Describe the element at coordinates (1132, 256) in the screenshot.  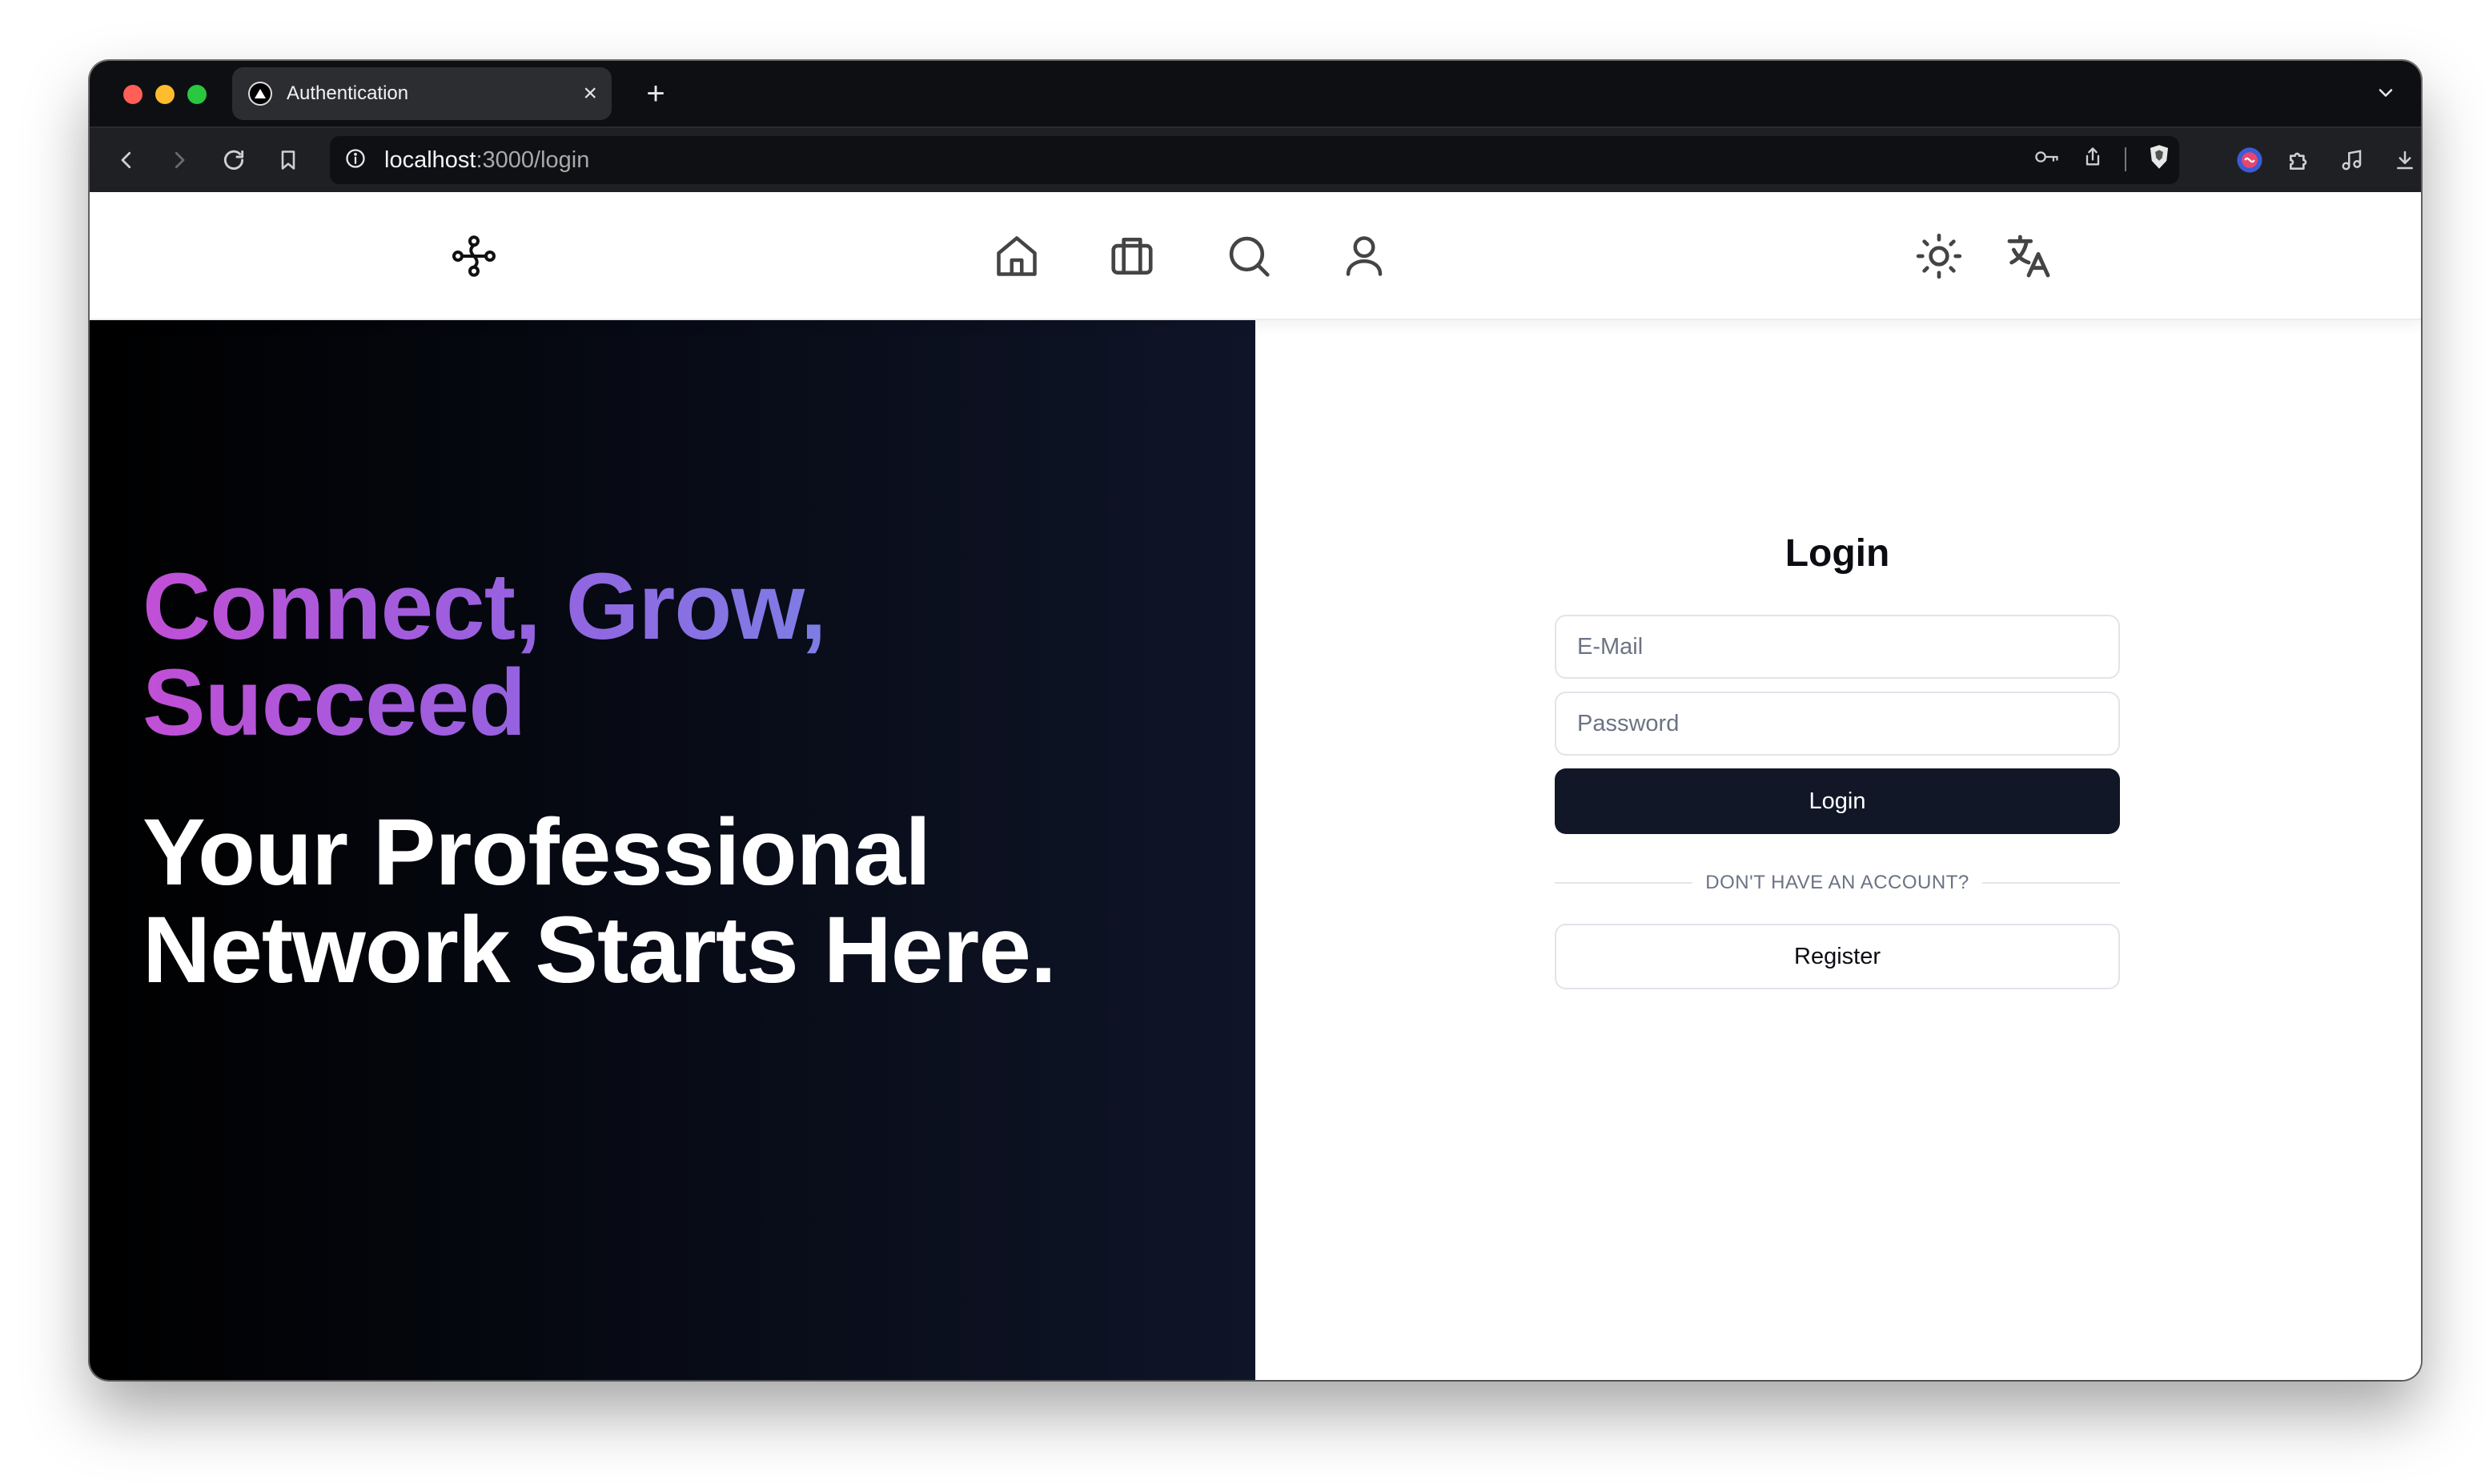
I see `briefcase-icon` at that location.